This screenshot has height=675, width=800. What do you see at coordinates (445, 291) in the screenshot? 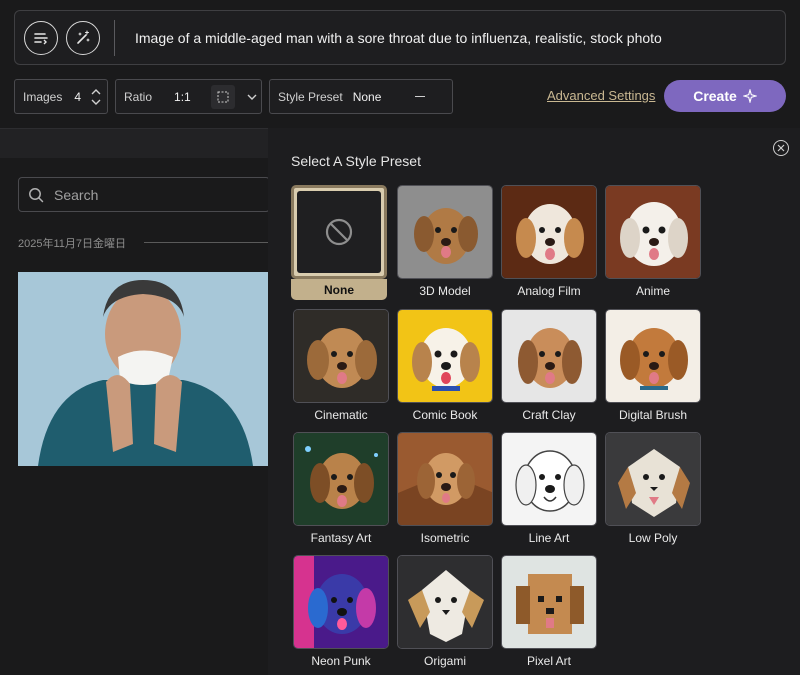
I see `style-label-3d-model: 3D Model` at bounding box center [445, 291].